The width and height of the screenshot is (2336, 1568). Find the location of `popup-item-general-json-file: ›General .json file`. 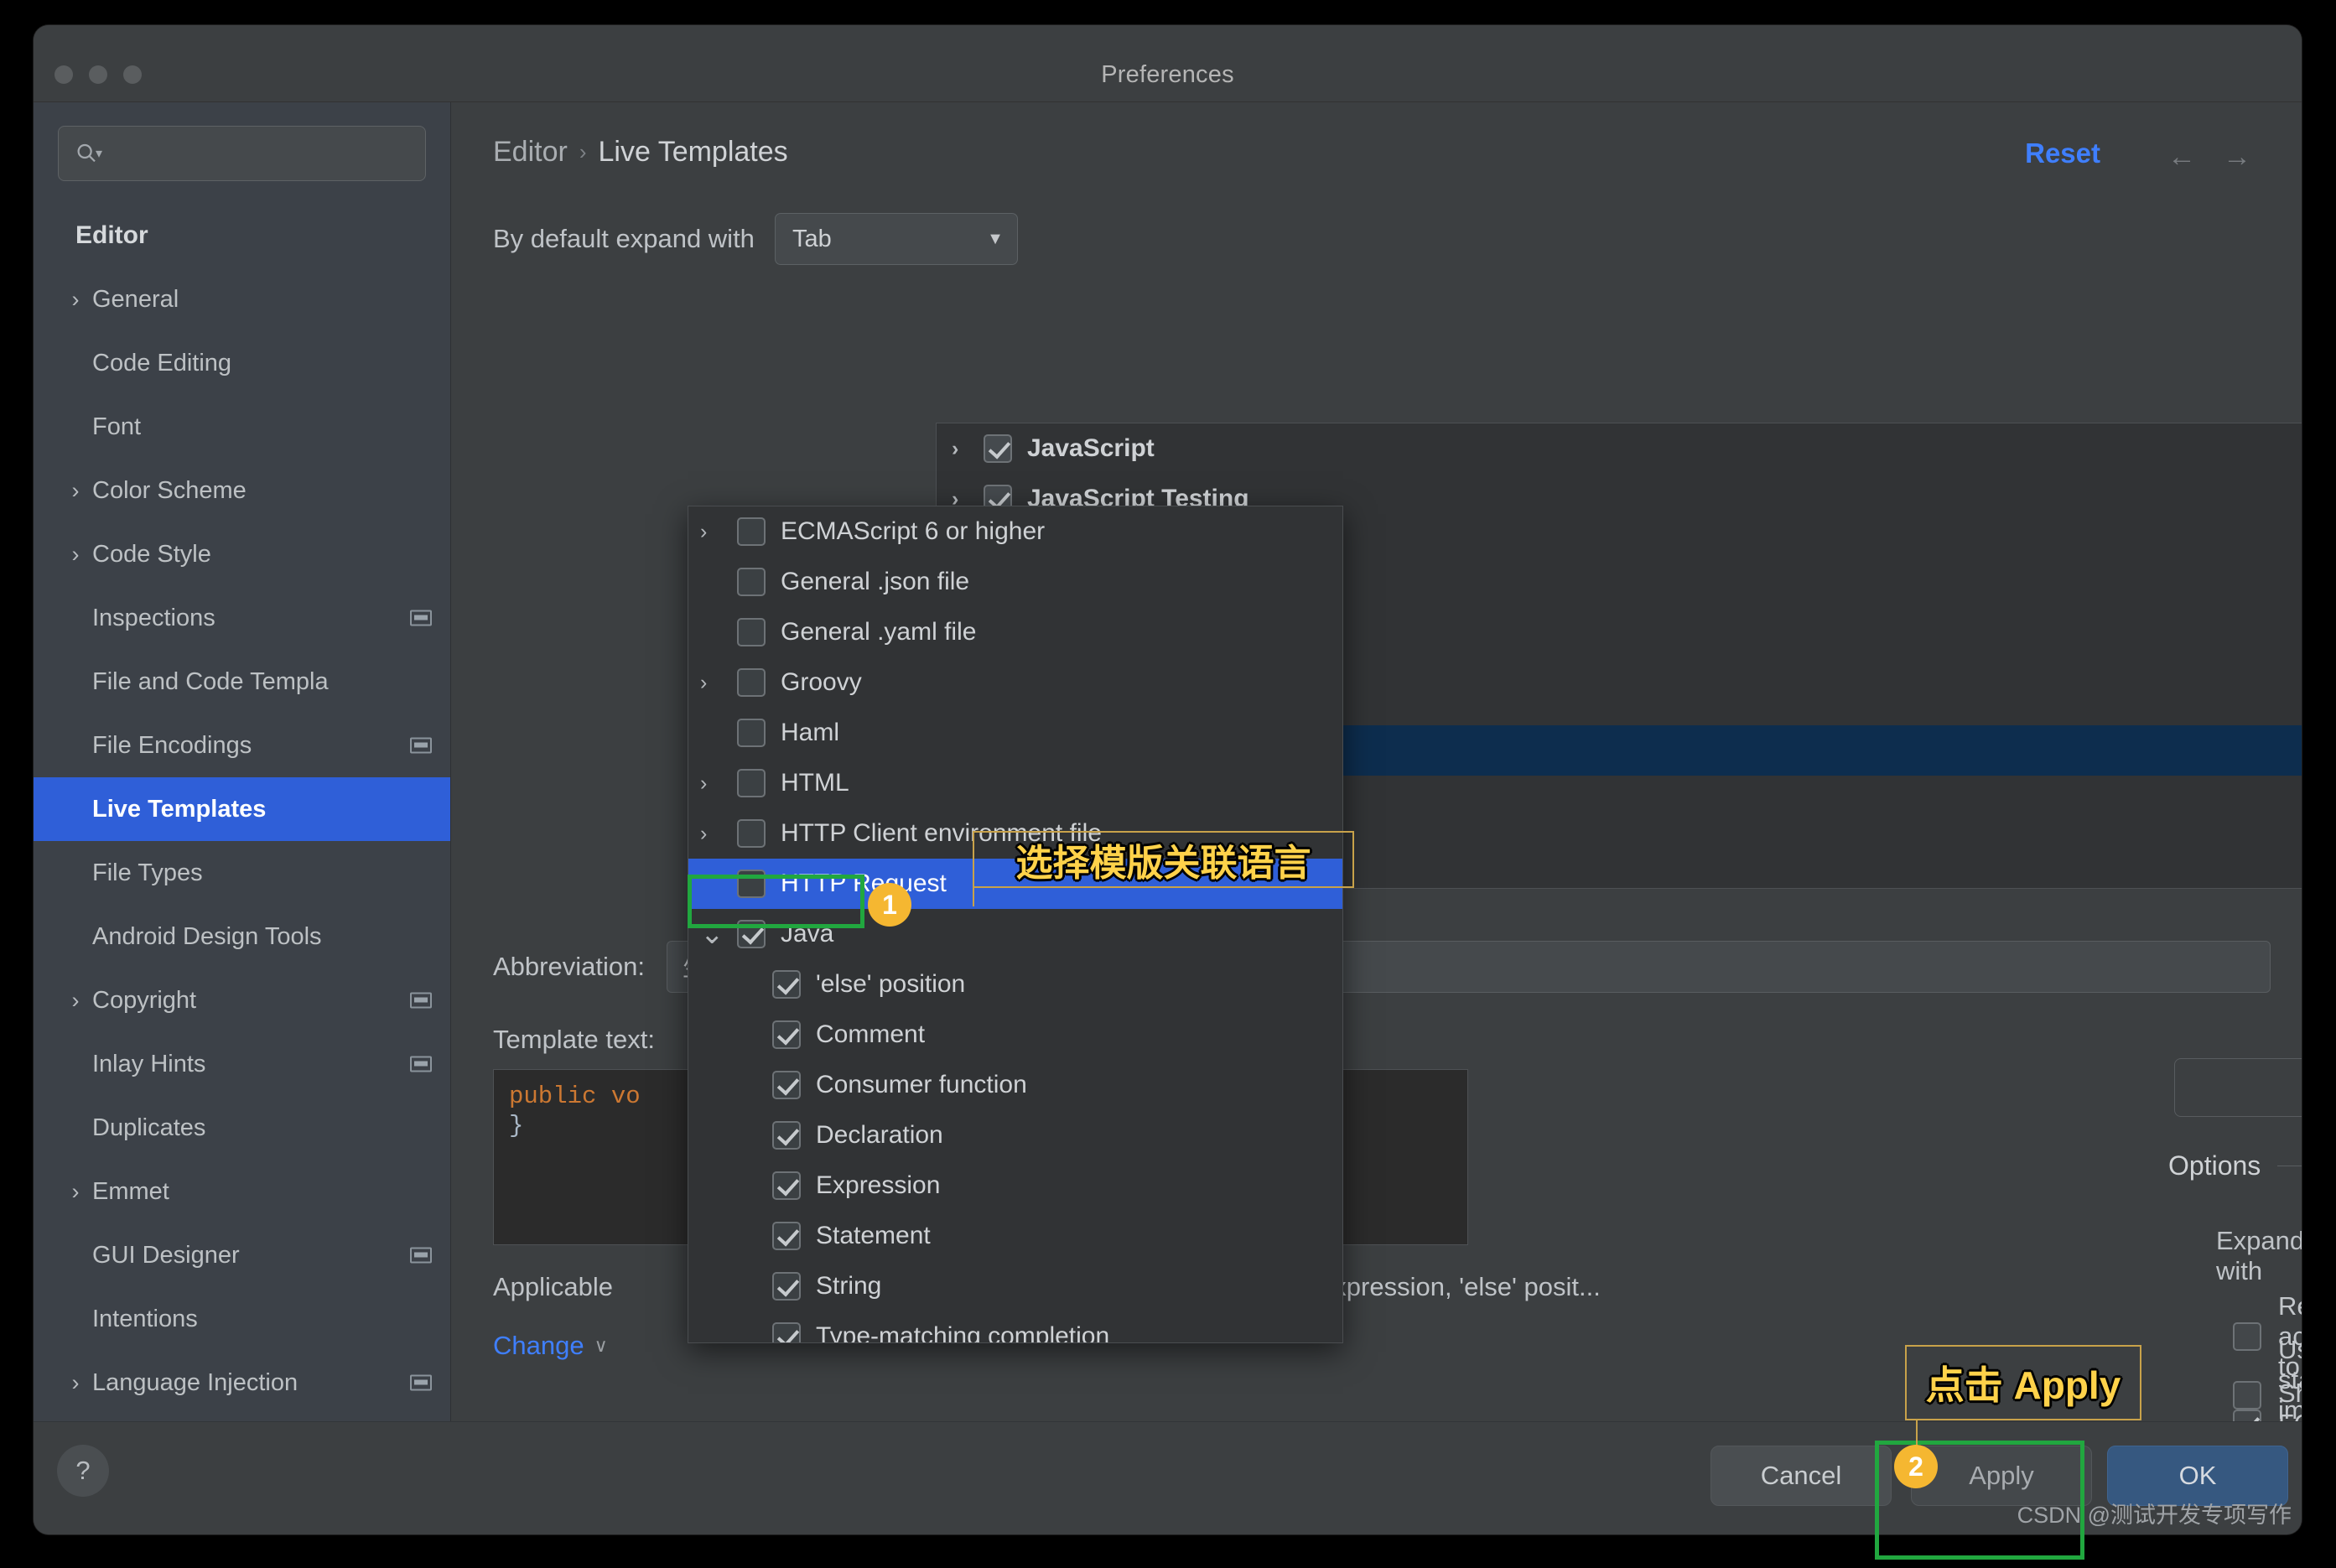

popup-item-general-json-file: ›General .json file is located at coordinates (1015, 582).